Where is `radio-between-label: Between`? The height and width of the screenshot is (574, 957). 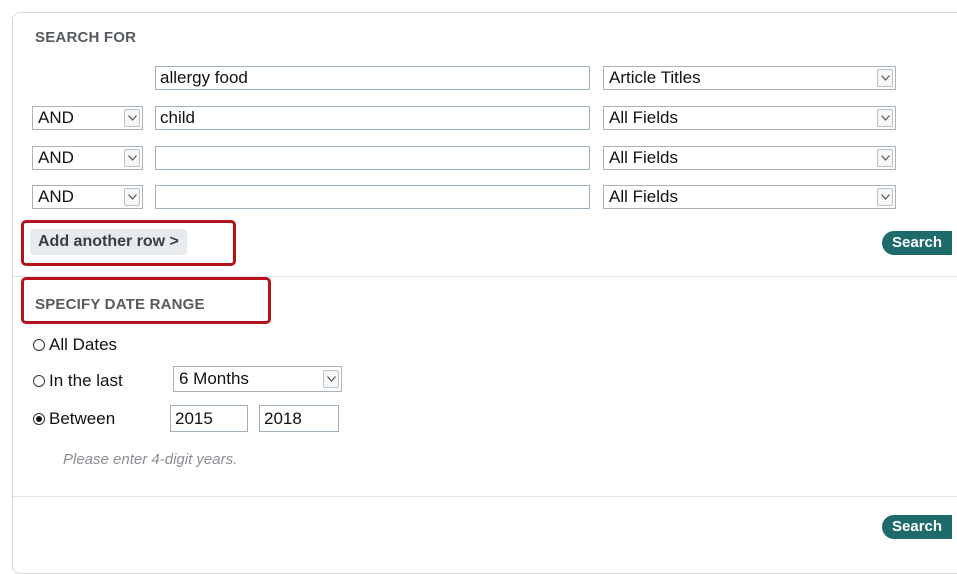
radio-between-label: Between is located at coordinates (82, 418).